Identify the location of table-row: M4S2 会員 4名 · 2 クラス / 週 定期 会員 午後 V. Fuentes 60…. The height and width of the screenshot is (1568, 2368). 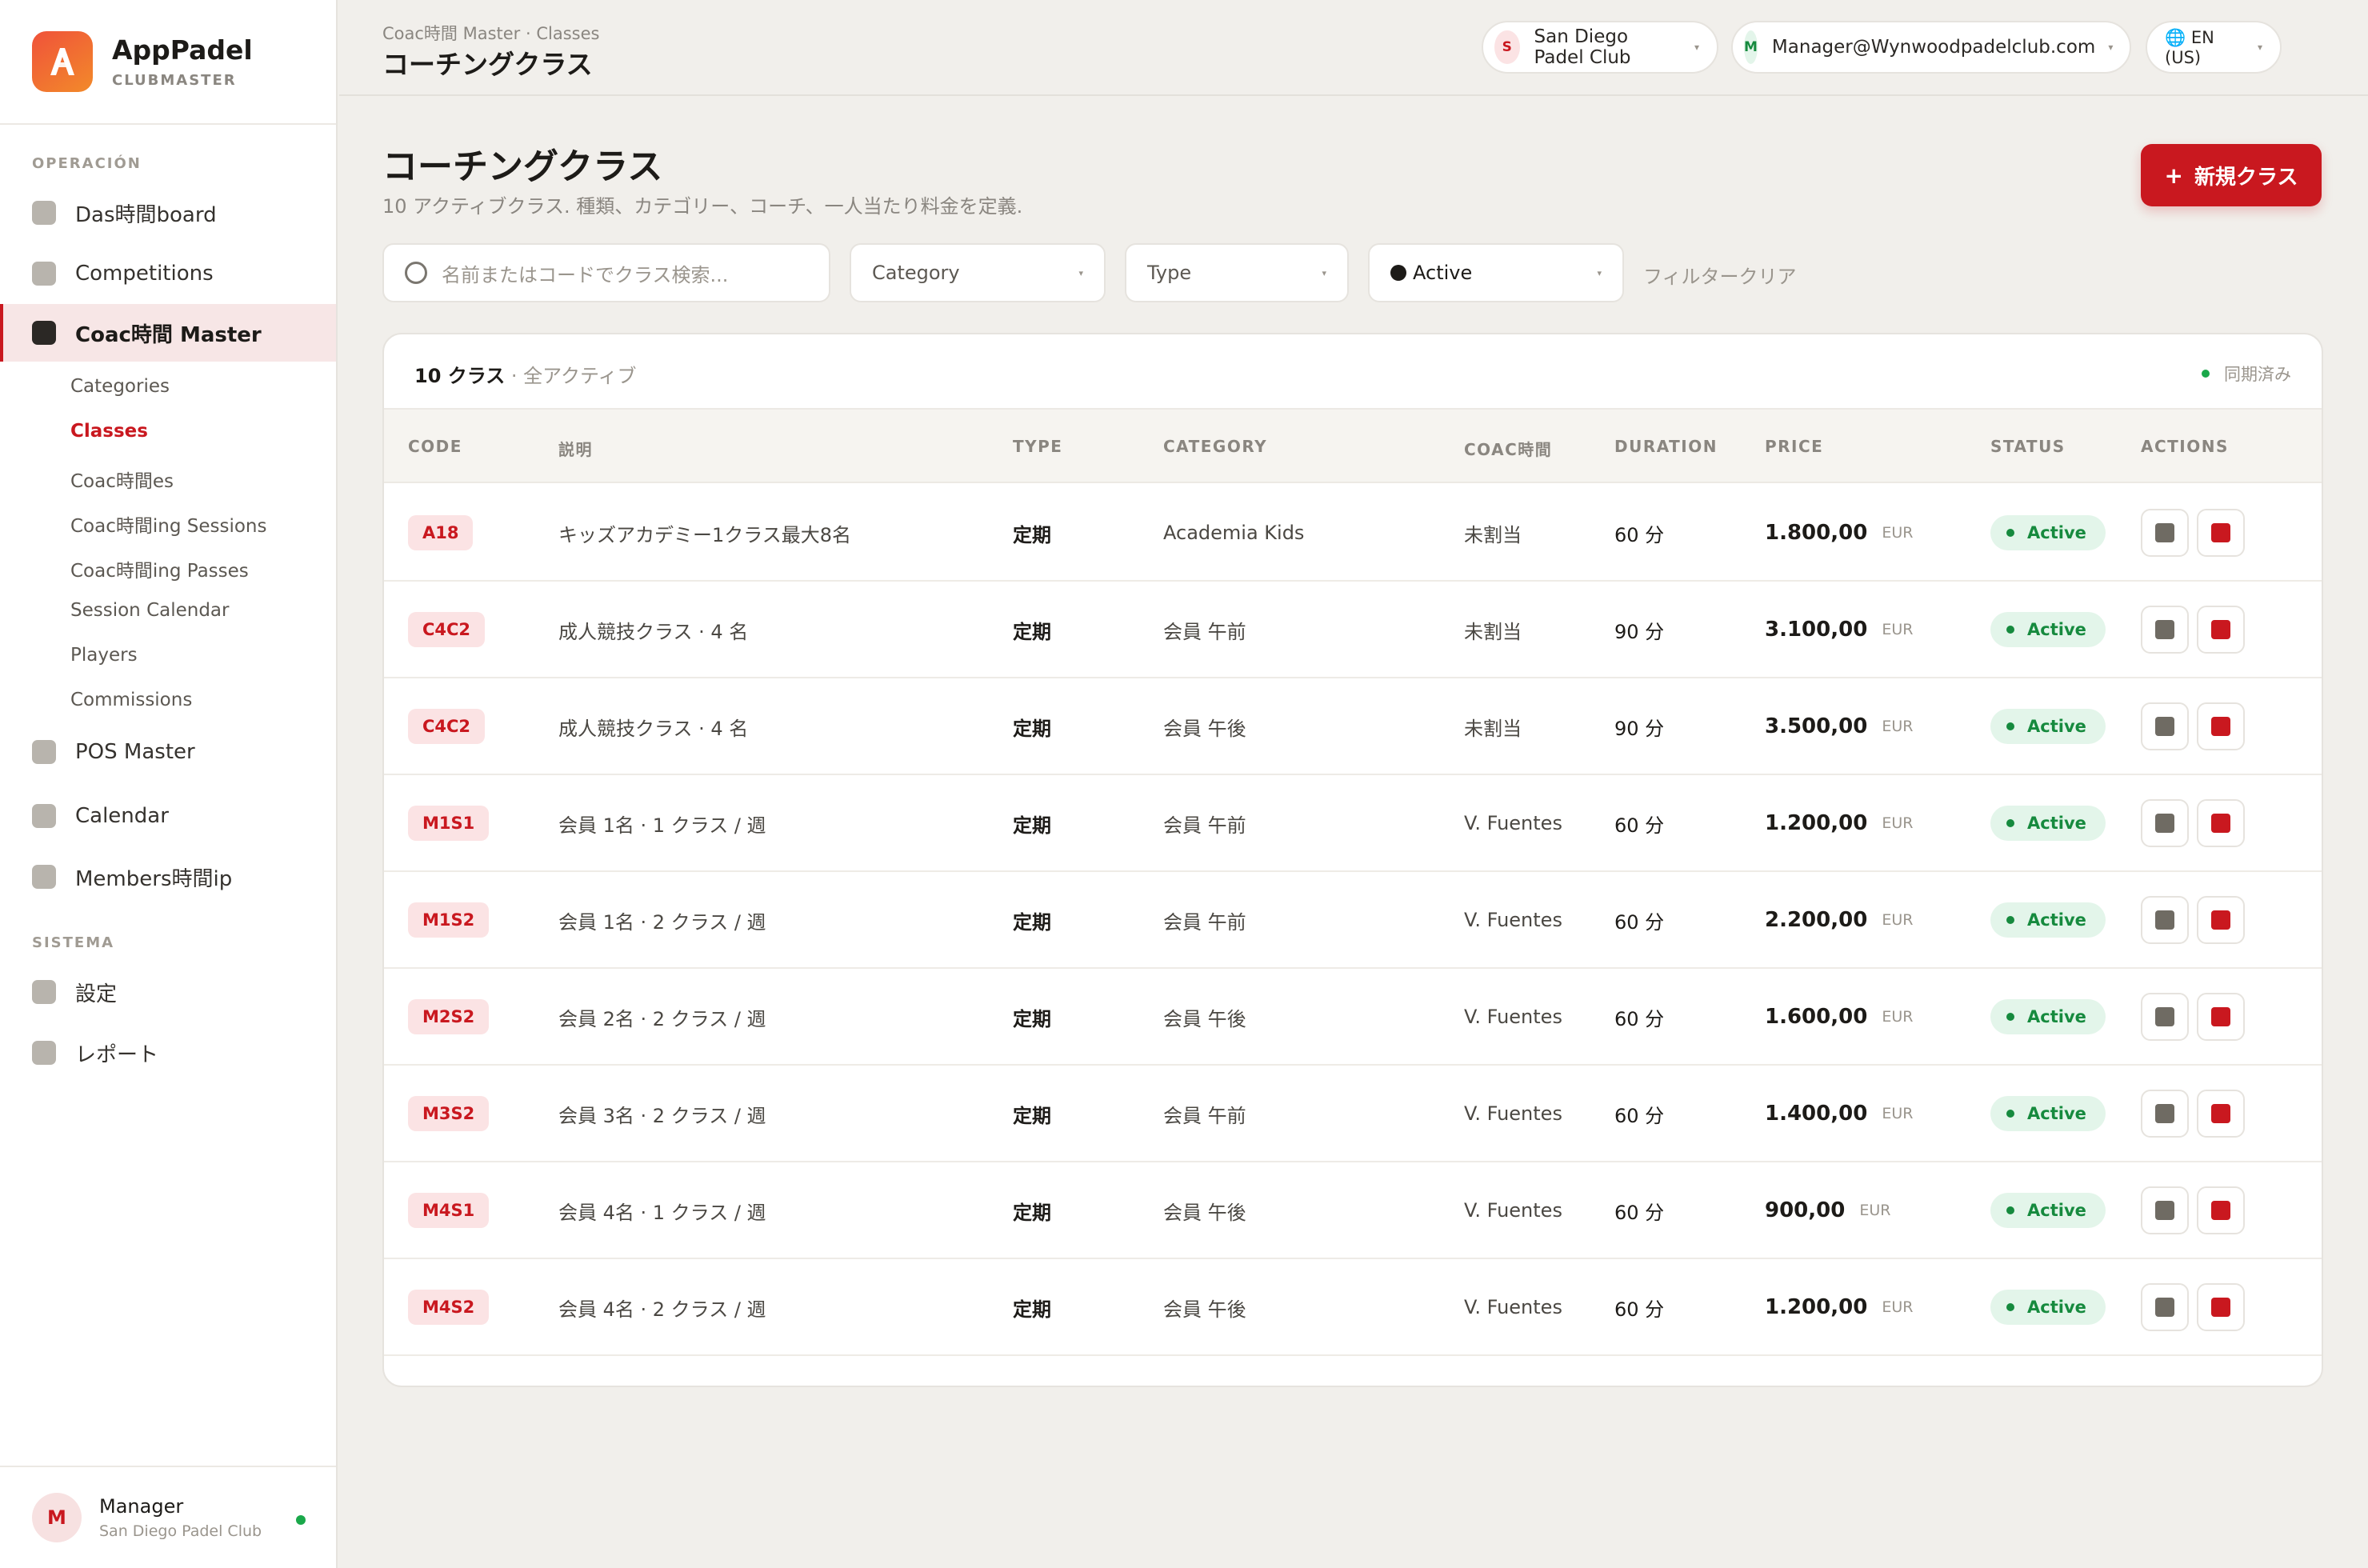
(1353, 1307).